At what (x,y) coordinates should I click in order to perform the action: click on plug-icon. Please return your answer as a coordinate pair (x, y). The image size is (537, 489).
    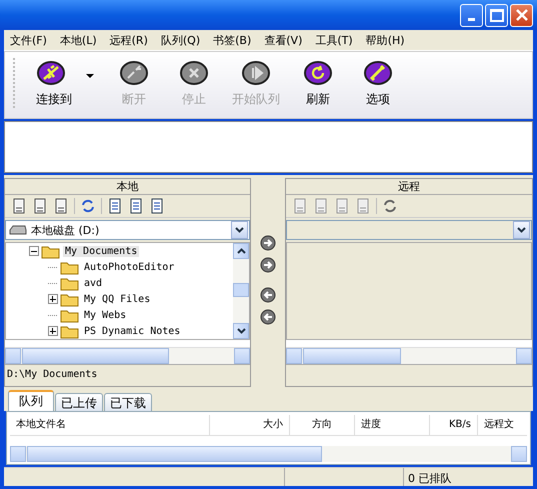
    Looking at the image, I should click on (51, 73).